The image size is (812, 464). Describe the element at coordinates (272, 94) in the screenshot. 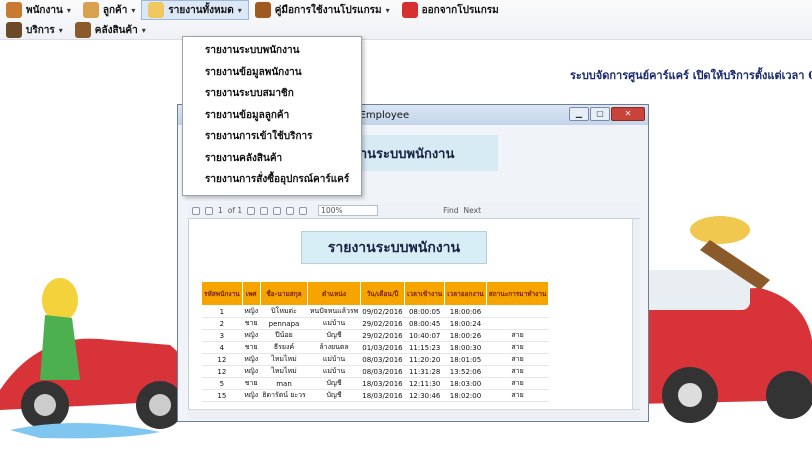

I see `dropdown-item-2: รายงานระบบสมาชิก` at that location.